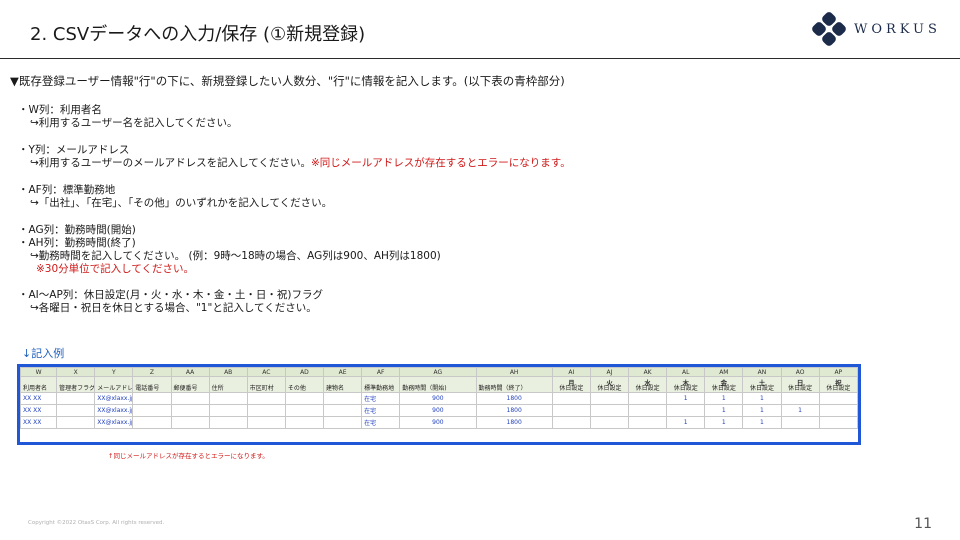 The height and width of the screenshot is (540, 960). What do you see at coordinates (923, 524) in the screenshot?
I see `page-number: 11` at bounding box center [923, 524].